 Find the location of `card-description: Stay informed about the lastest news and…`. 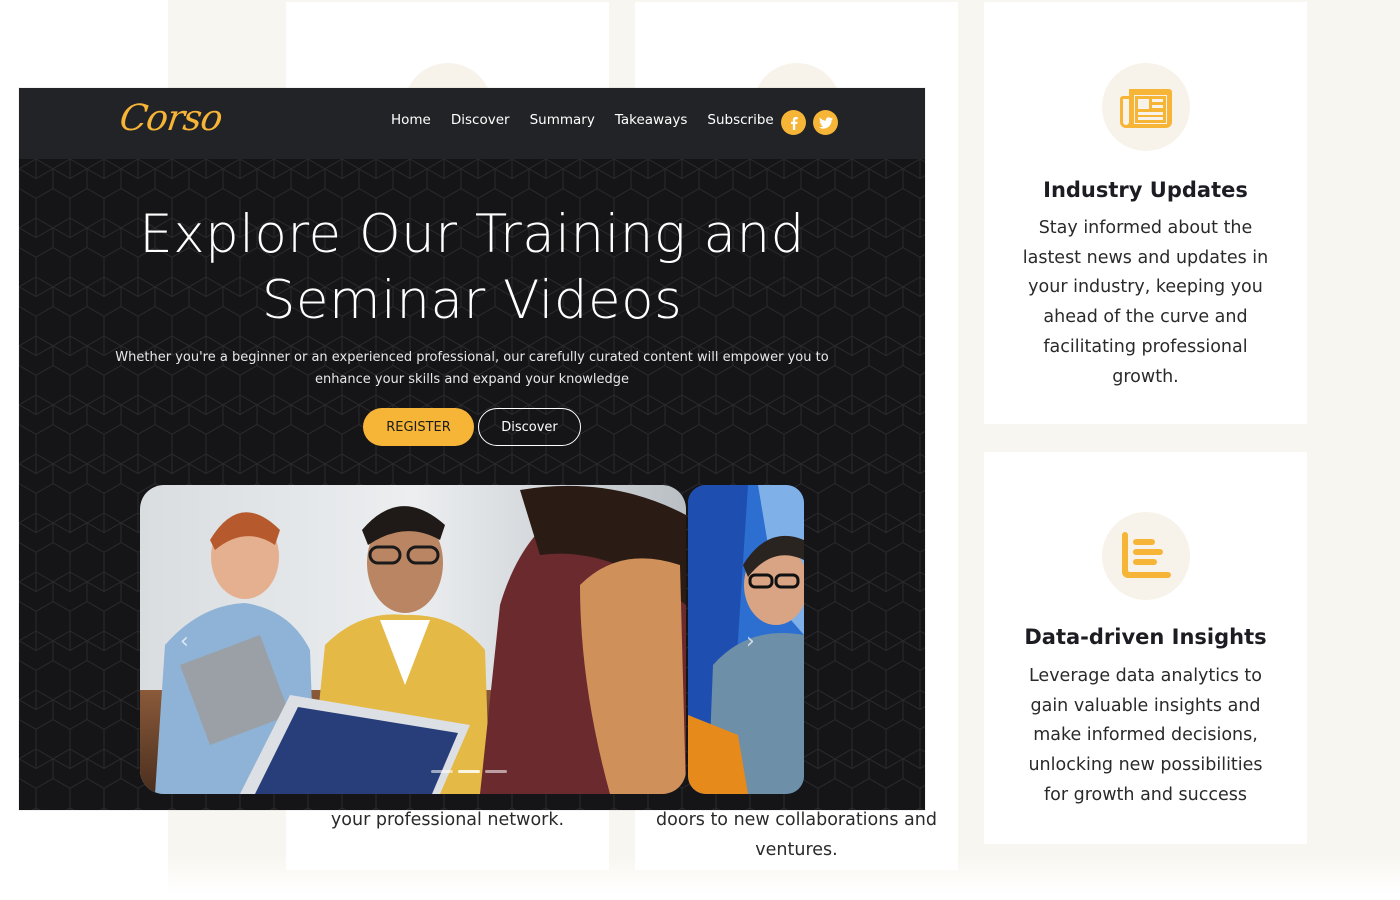

card-description: Stay informed about the lastest news and… is located at coordinates (1145, 302).